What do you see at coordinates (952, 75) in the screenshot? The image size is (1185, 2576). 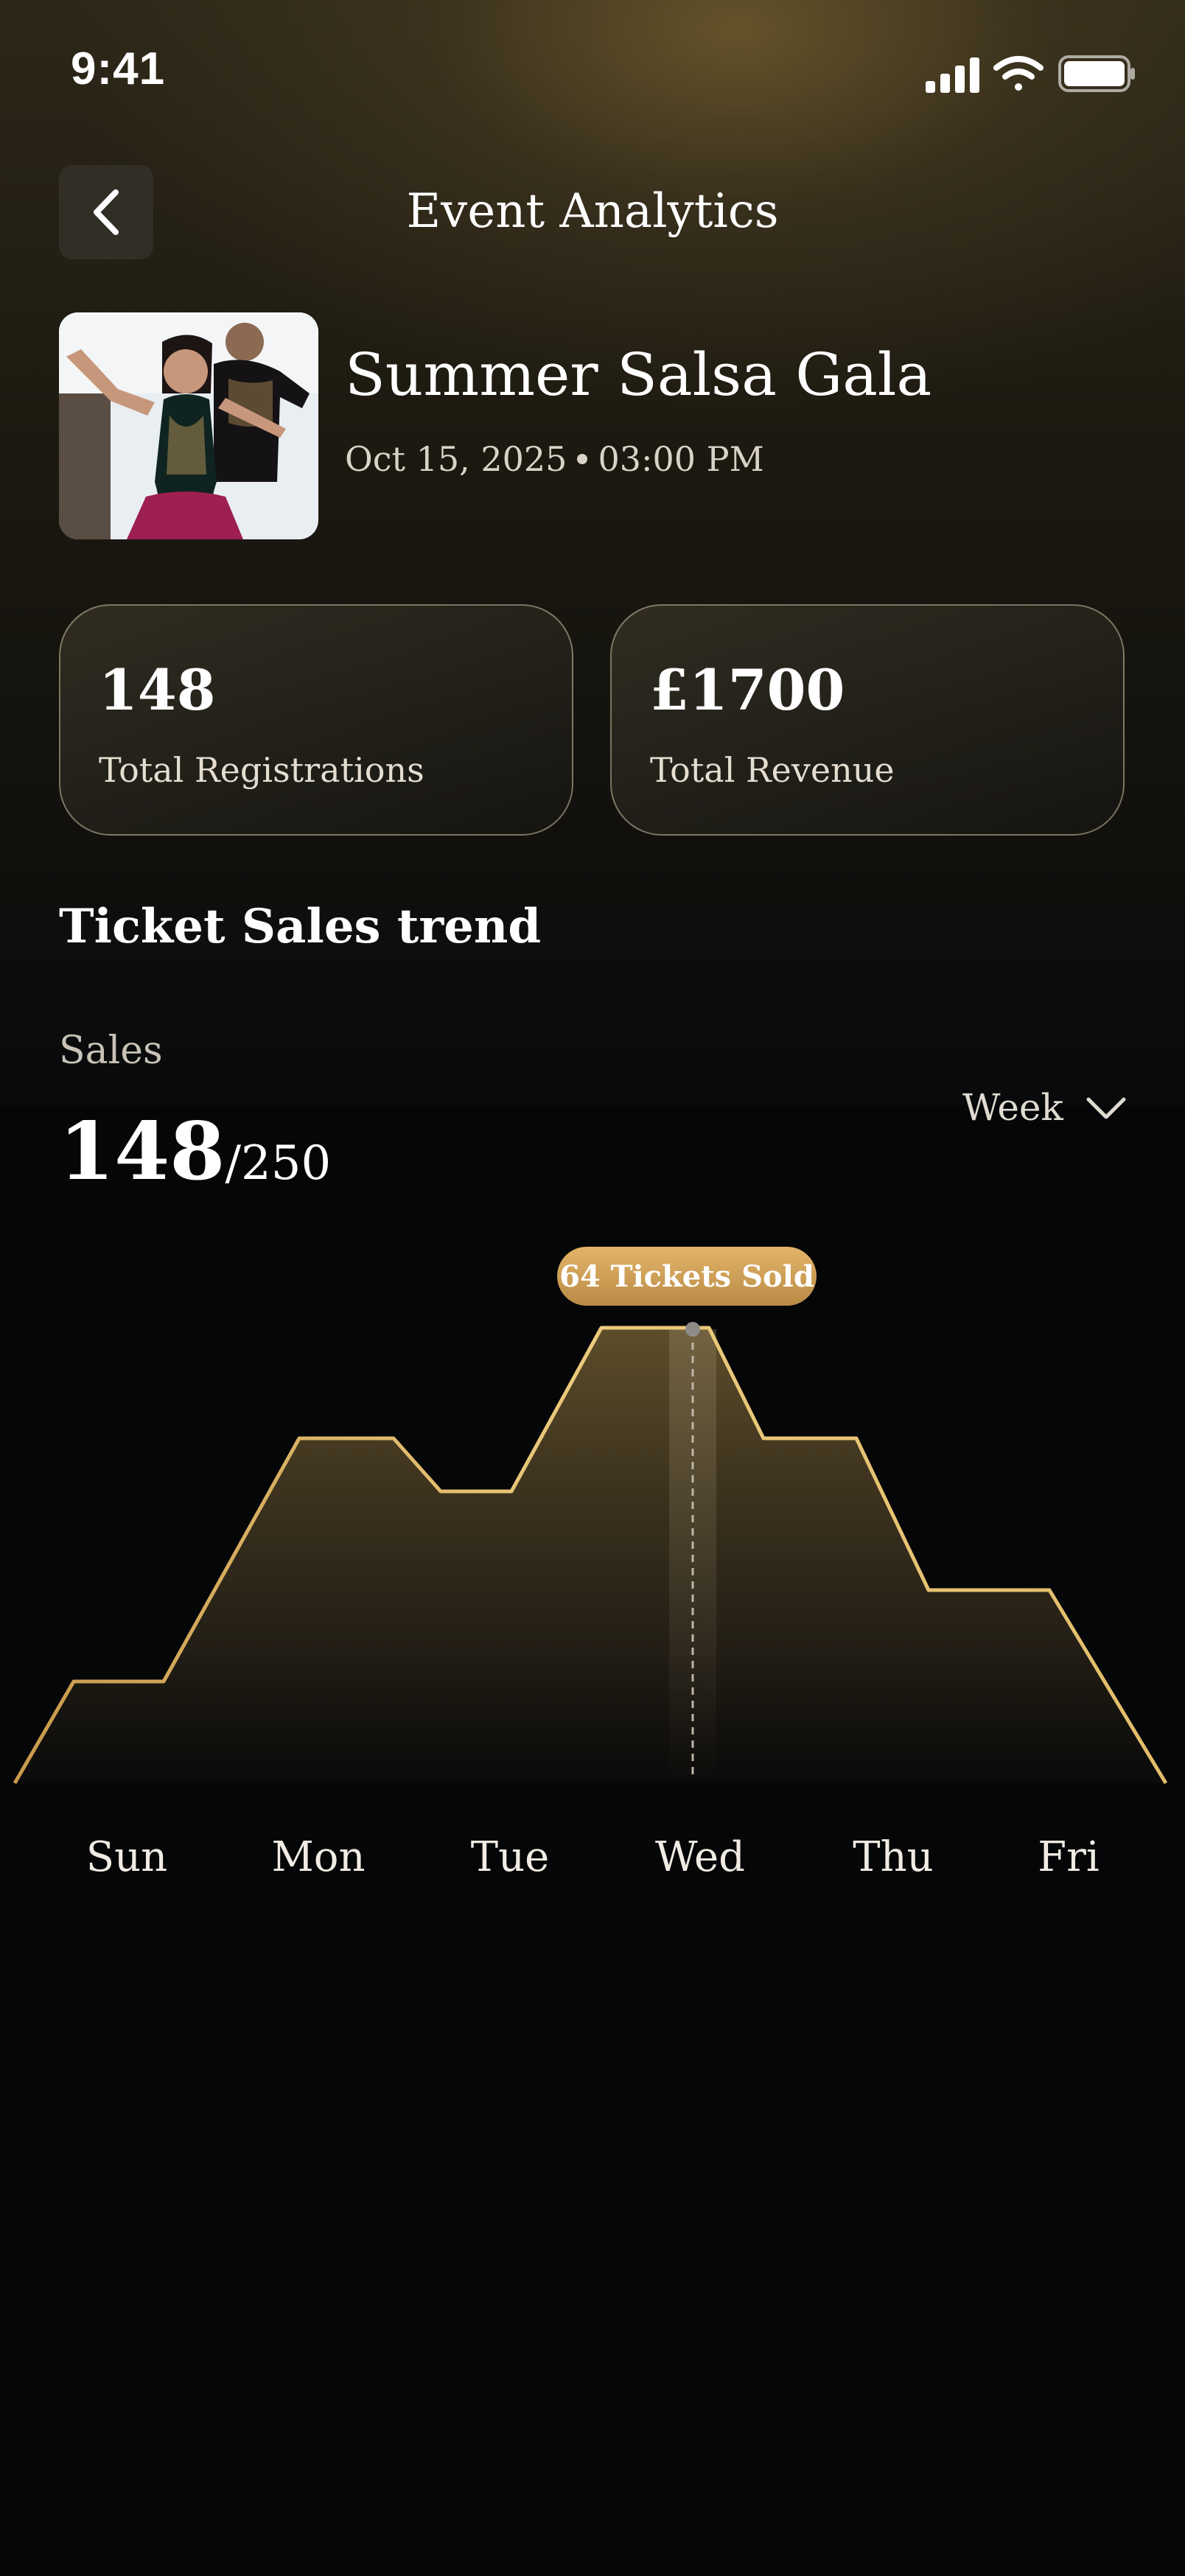 I see `cellular-signal-icon` at bounding box center [952, 75].